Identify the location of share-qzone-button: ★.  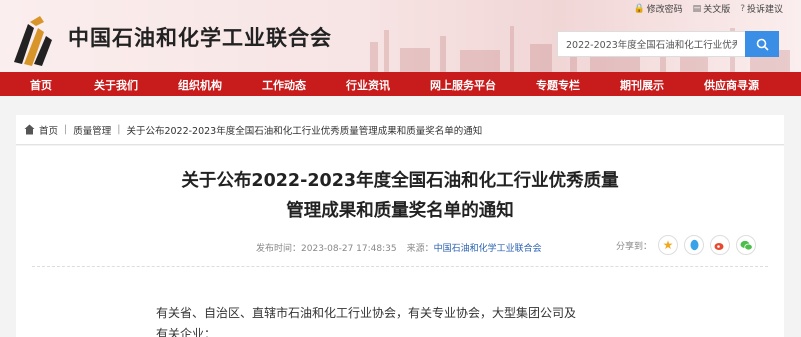
(668, 245).